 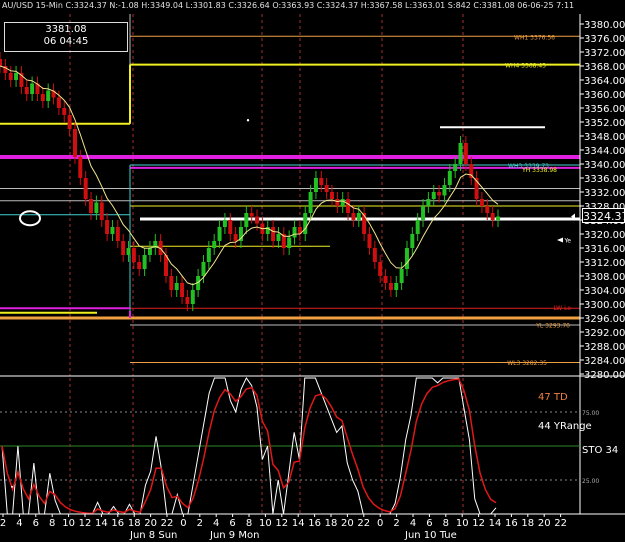 I want to click on price-tick-label: 3364.00, so click(x=604, y=81).